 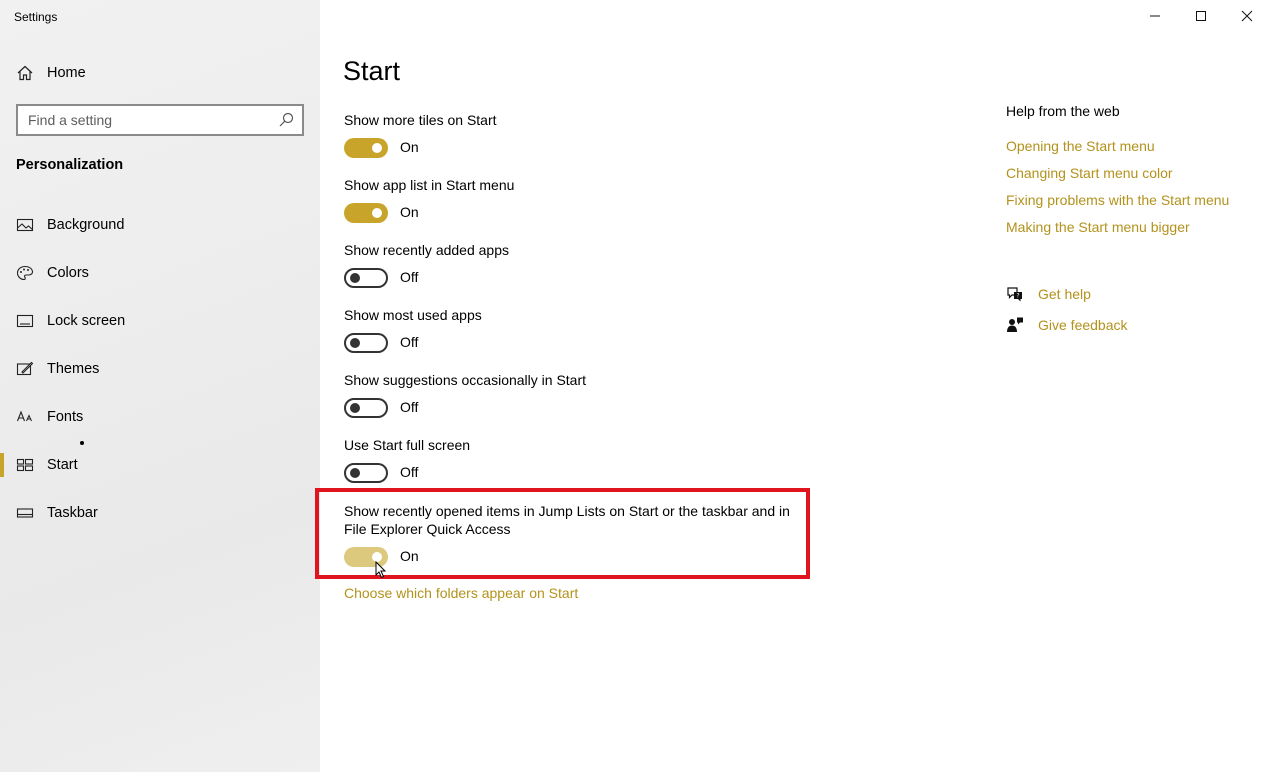 I want to click on minimize-button, so click(x=1155, y=16).